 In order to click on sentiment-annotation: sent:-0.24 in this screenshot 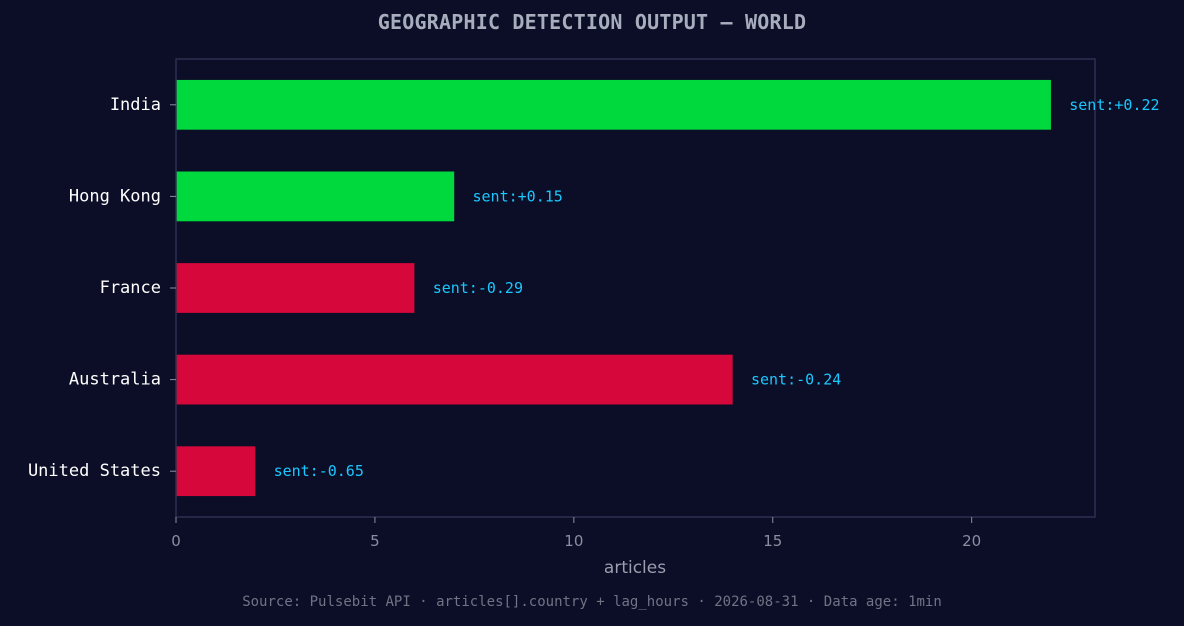, I will do `click(796, 380)`.